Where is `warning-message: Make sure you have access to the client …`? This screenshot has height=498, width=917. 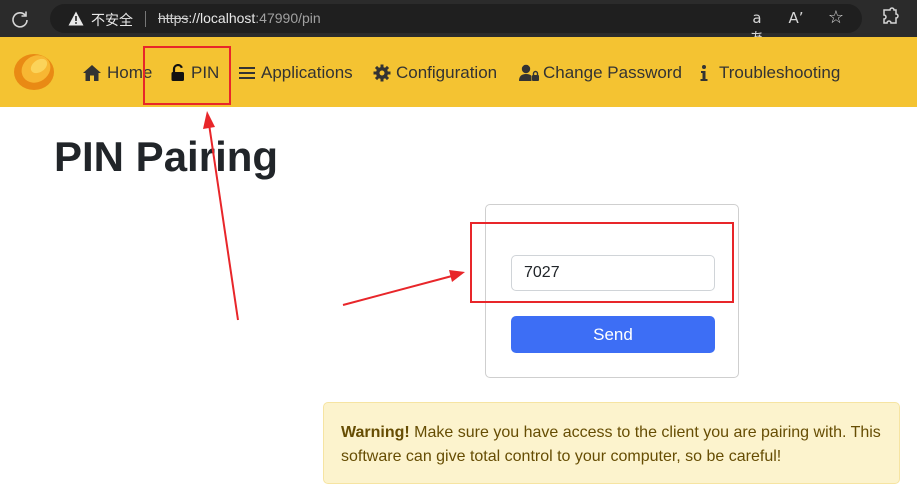 warning-message: Make sure you have access to the client … is located at coordinates (611, 444).